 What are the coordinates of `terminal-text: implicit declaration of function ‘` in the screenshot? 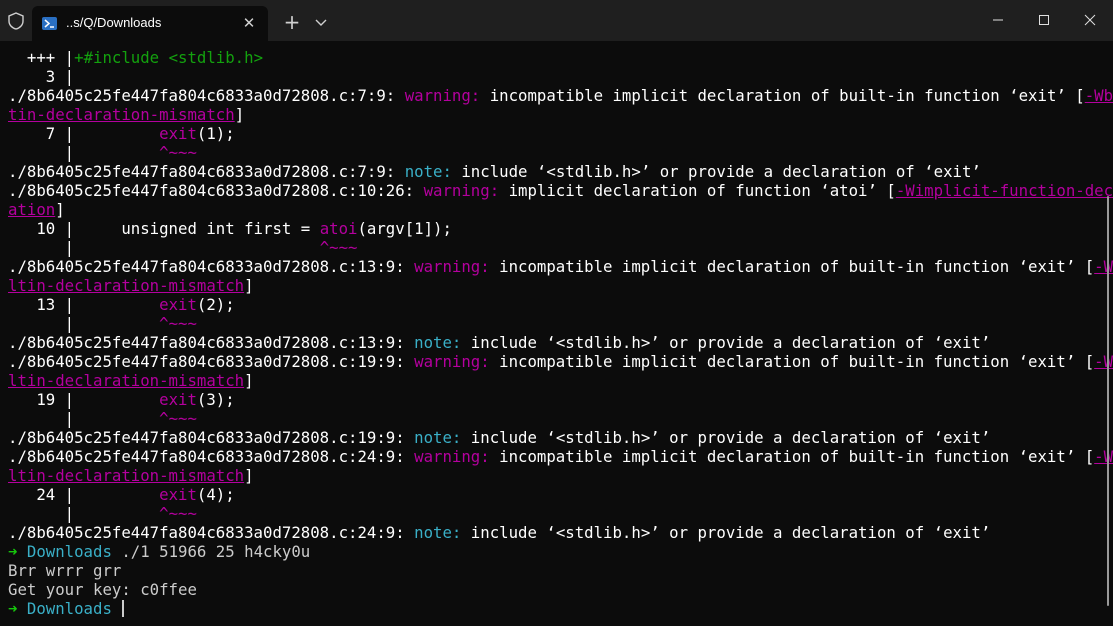 It's located at (664, 190).